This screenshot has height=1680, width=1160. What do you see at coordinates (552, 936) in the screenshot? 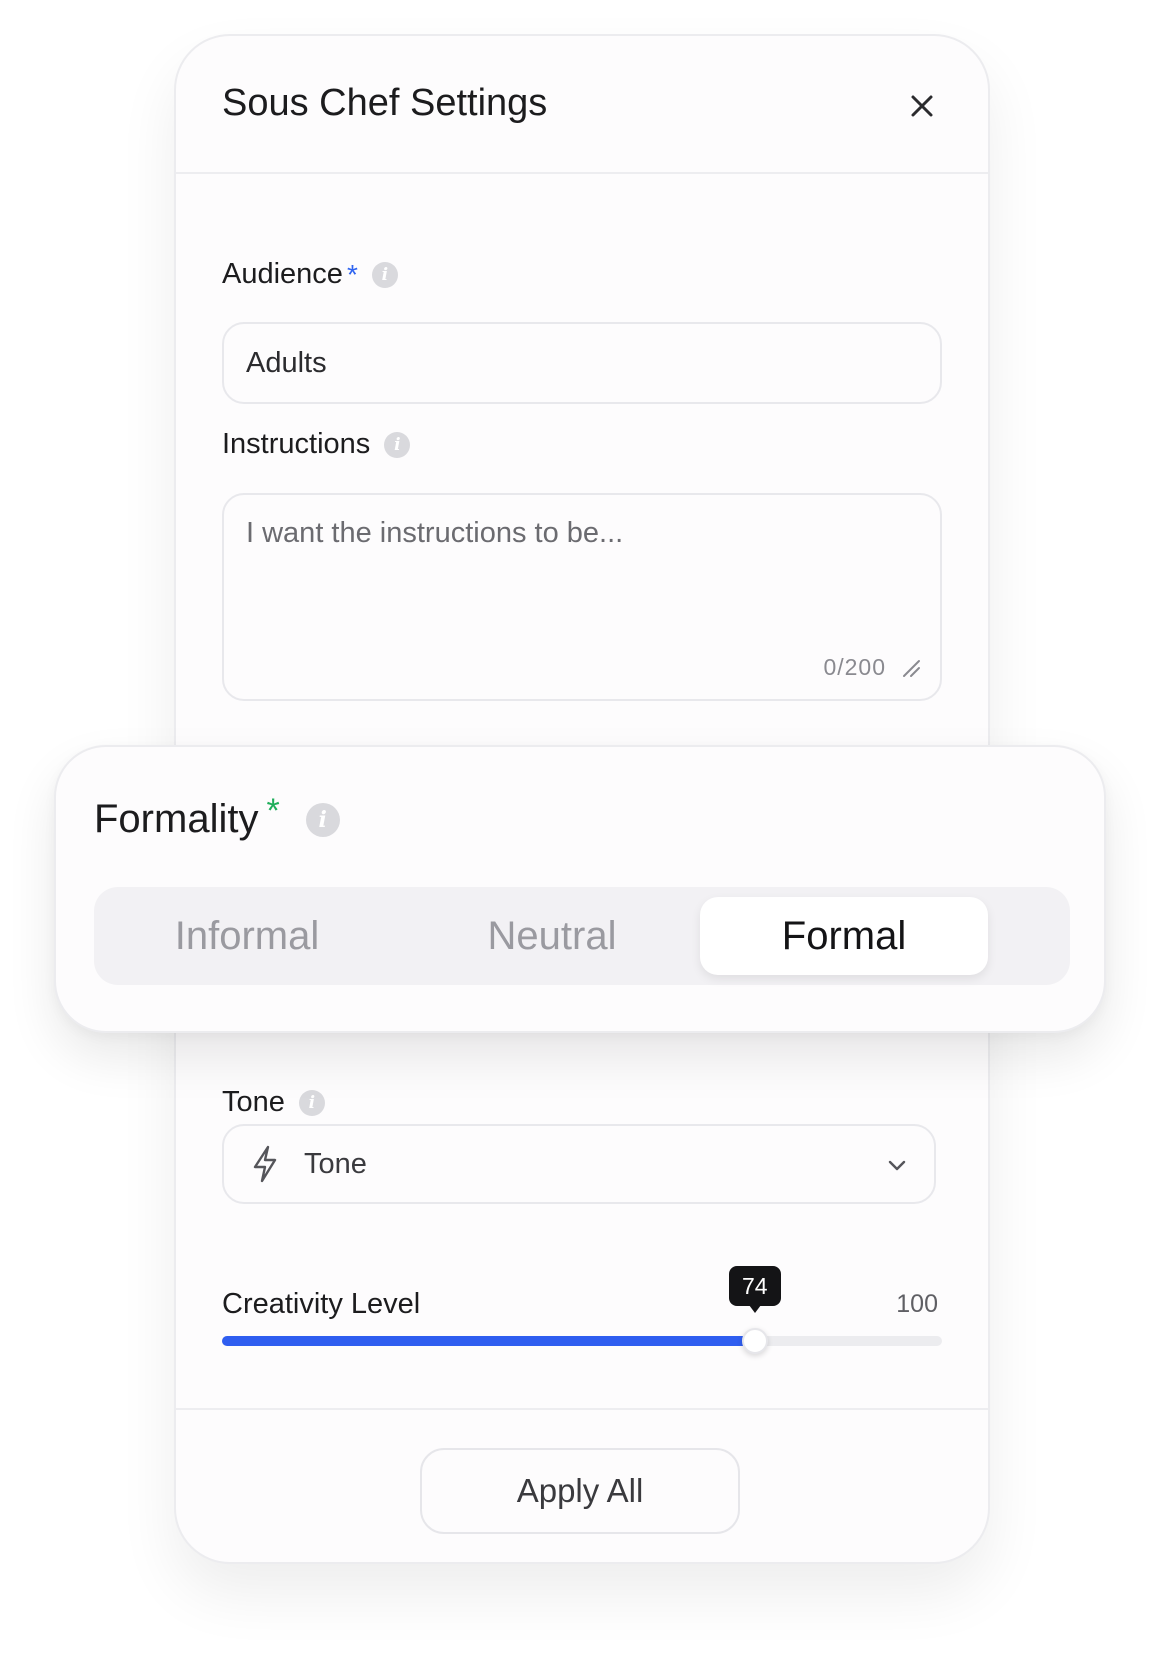
I see `formality-option-neutral: Neutral` at bounding box center [552, 936].